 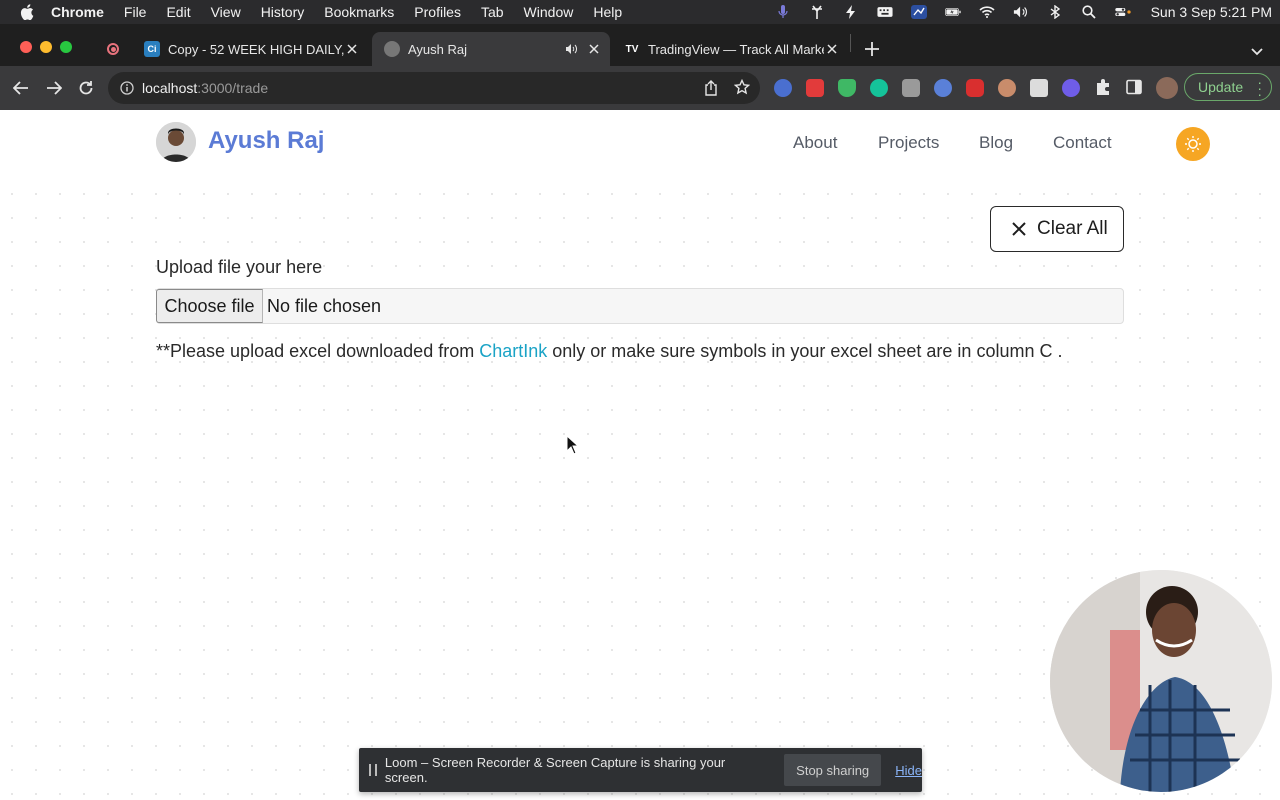 I want to click on stop-sharing-button: Stop sharing, so click(x=833, y=770).